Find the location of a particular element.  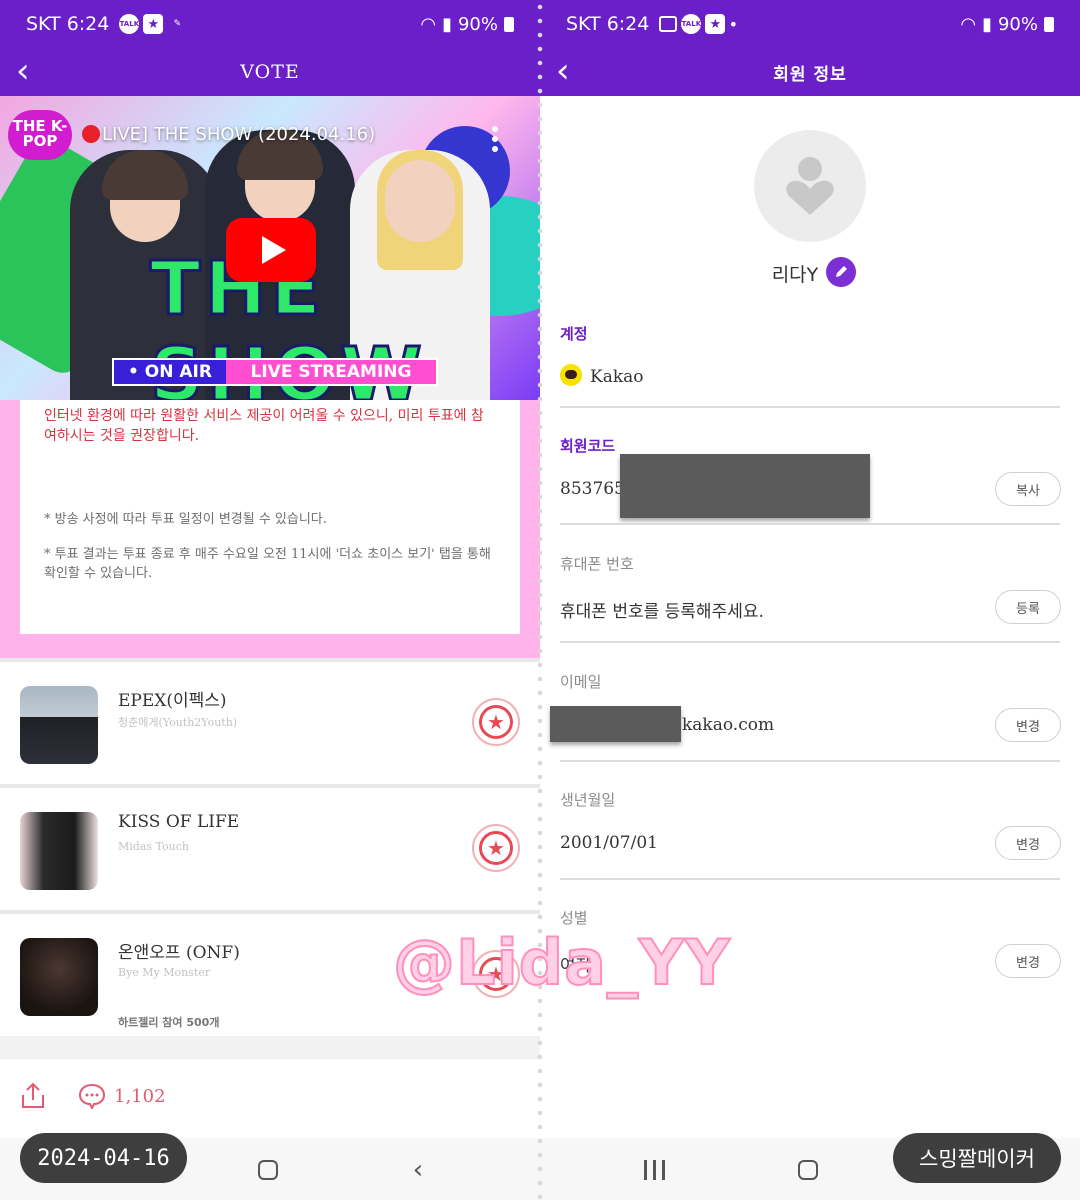

kakao-icon is located at coordinates (571, 375).